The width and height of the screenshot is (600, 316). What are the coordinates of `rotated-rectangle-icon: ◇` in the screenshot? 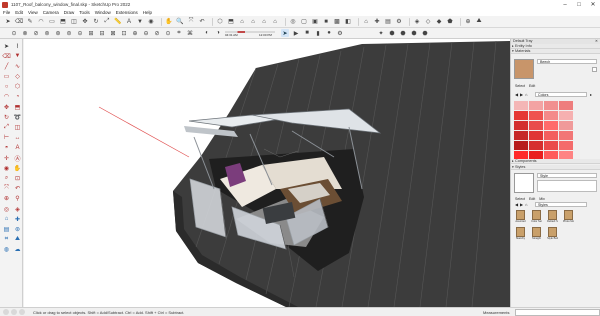 It's located at (17, 77).